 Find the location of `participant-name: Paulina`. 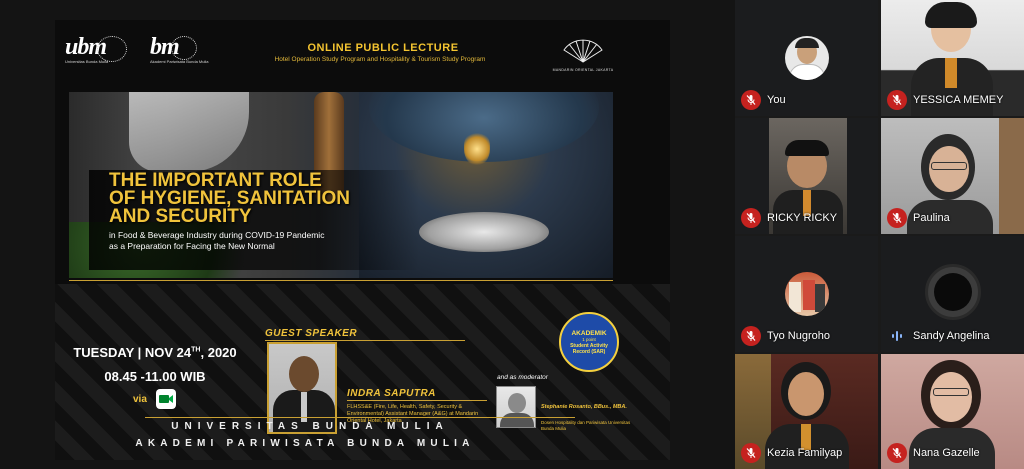

participant-name: Paulina is located at coordinates (931, 218).